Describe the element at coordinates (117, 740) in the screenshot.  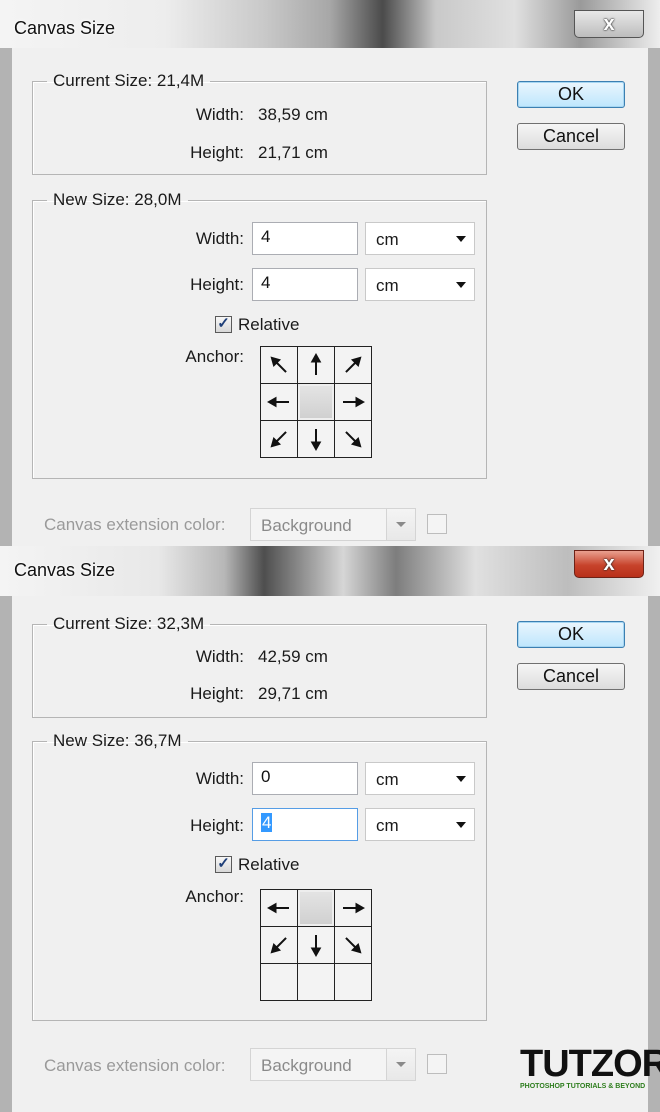
I see `new-size-legend: New Size: 36,7M` at that location.